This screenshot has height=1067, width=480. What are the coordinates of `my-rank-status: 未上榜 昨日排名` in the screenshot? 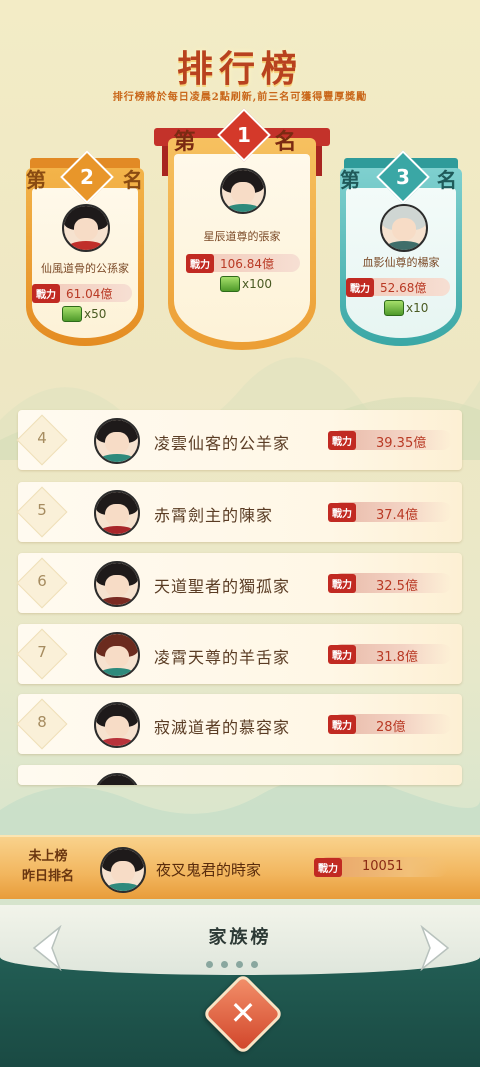 It's located at (47, 866).